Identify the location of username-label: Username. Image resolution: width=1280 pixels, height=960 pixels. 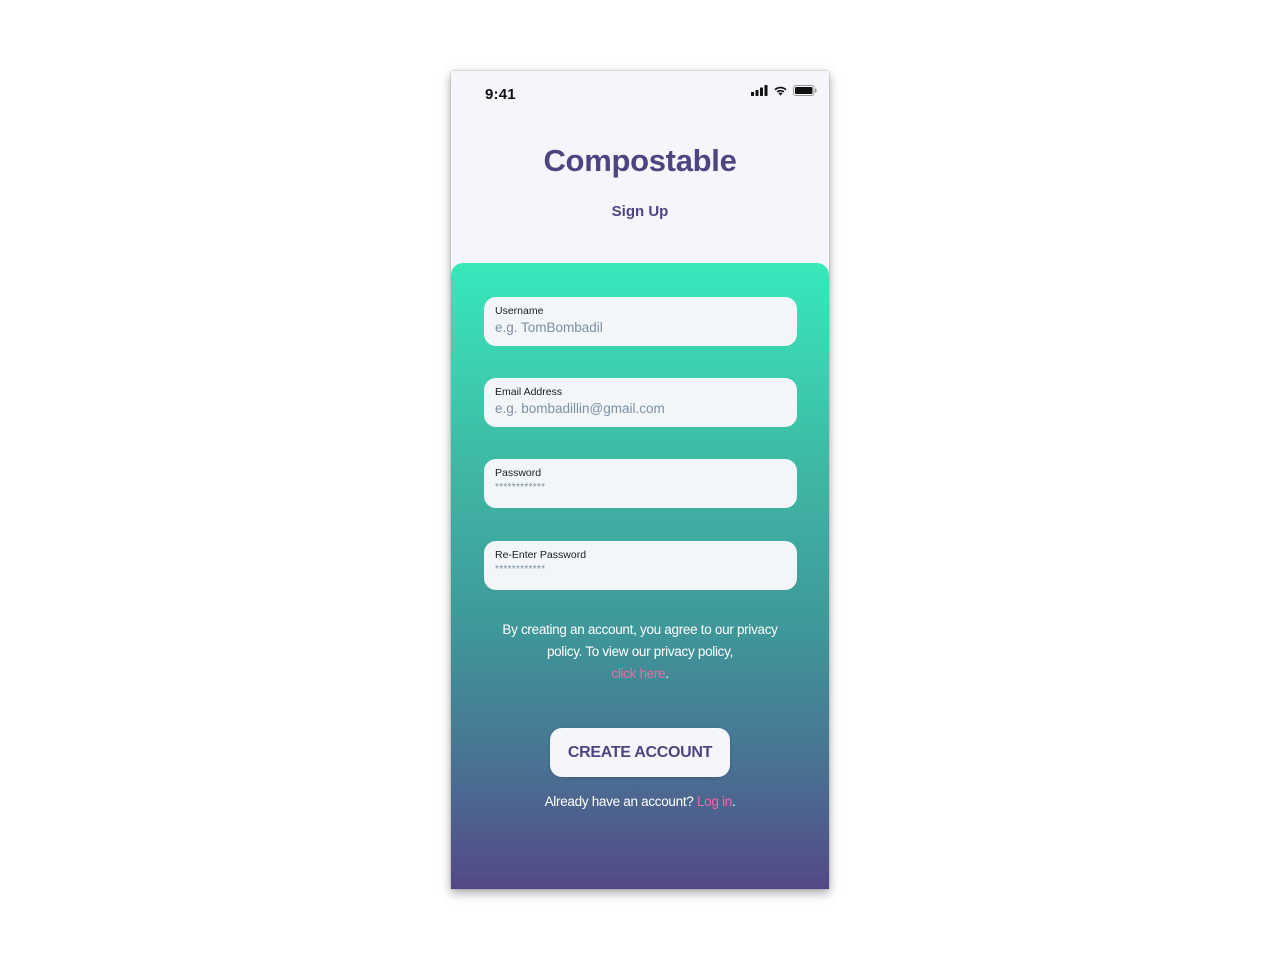
(519, 311).